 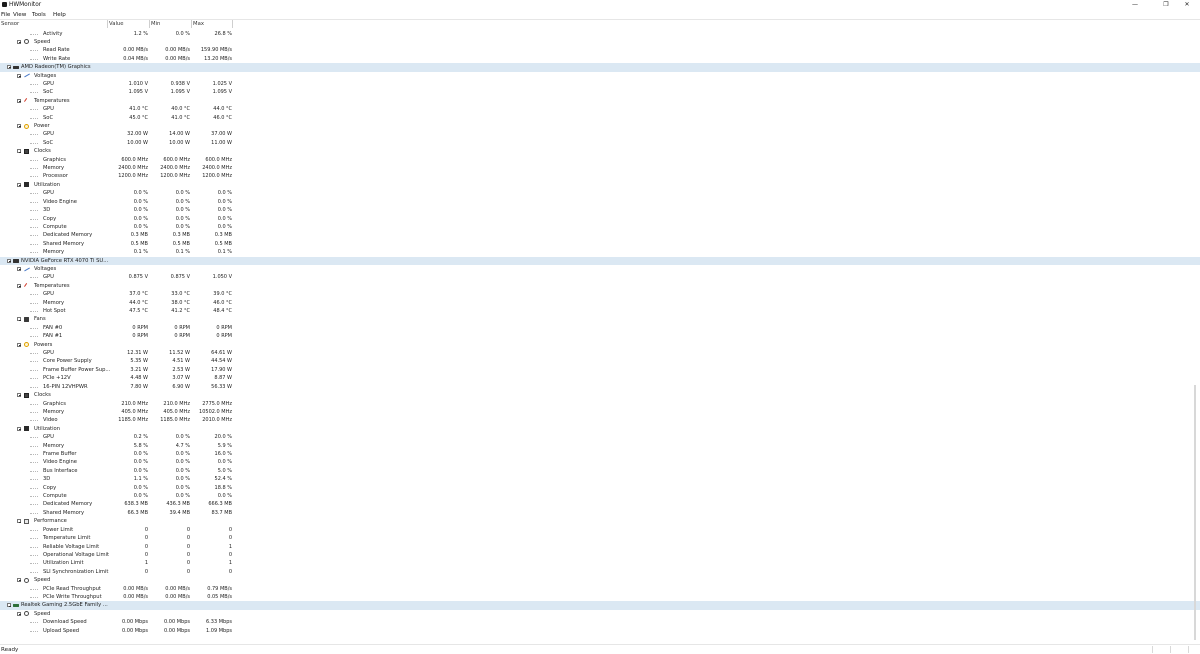 I want to click on sensor-row: FAN #0 0 RPM 0 RPM 0 RPM, so click(x=600, y=328).